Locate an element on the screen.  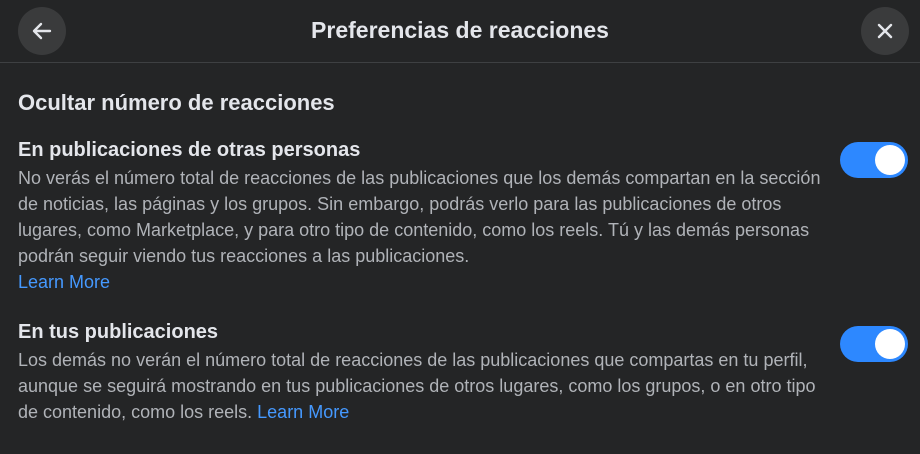
others-posts-toggle is located at coordinates (874, 160).